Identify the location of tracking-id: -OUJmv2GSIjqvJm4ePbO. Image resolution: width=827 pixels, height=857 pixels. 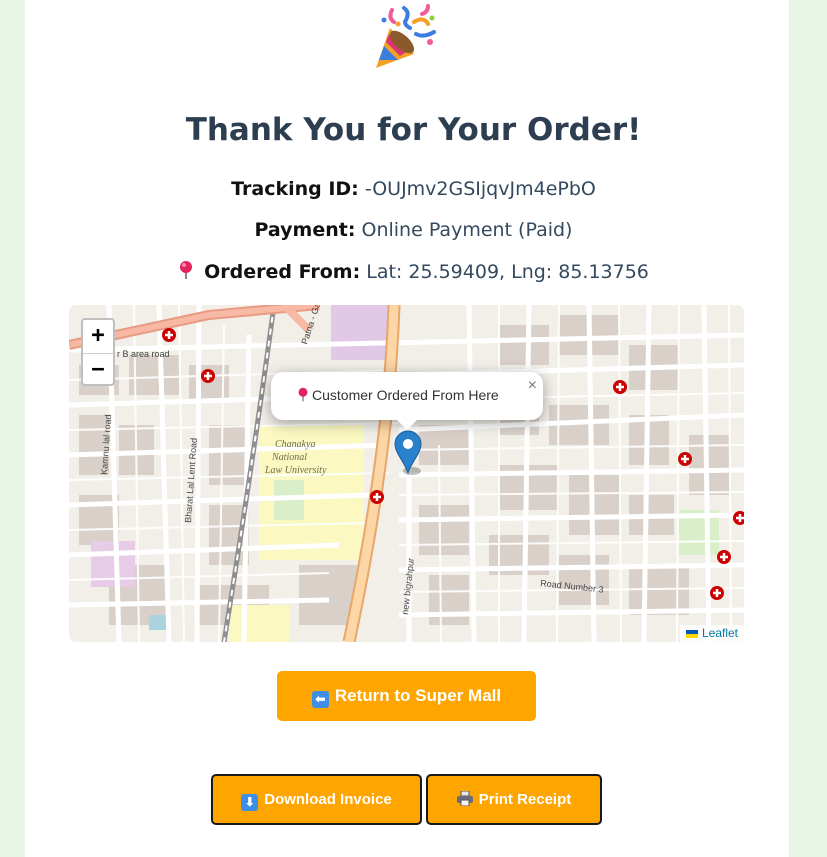
(480, 189).